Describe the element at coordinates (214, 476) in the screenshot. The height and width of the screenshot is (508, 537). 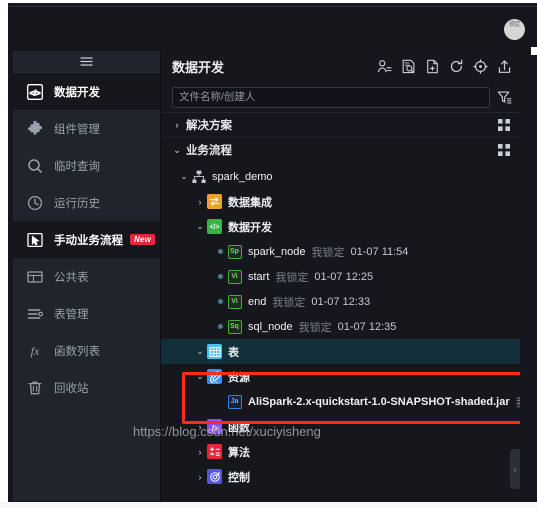
I see `control-icon` at that location.